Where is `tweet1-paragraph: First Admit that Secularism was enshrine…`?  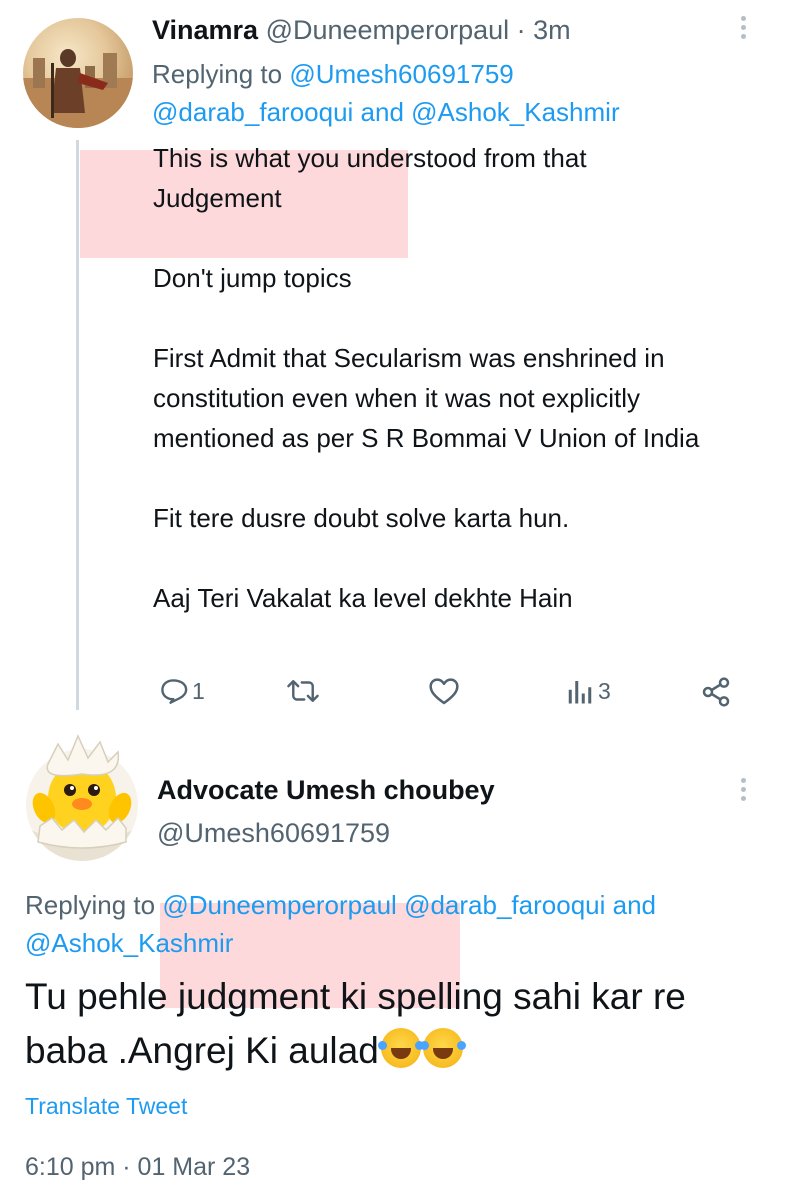
tweet1-paragraph: First Admit that Secularism was enshrine… is located at coordinates (426, 398).